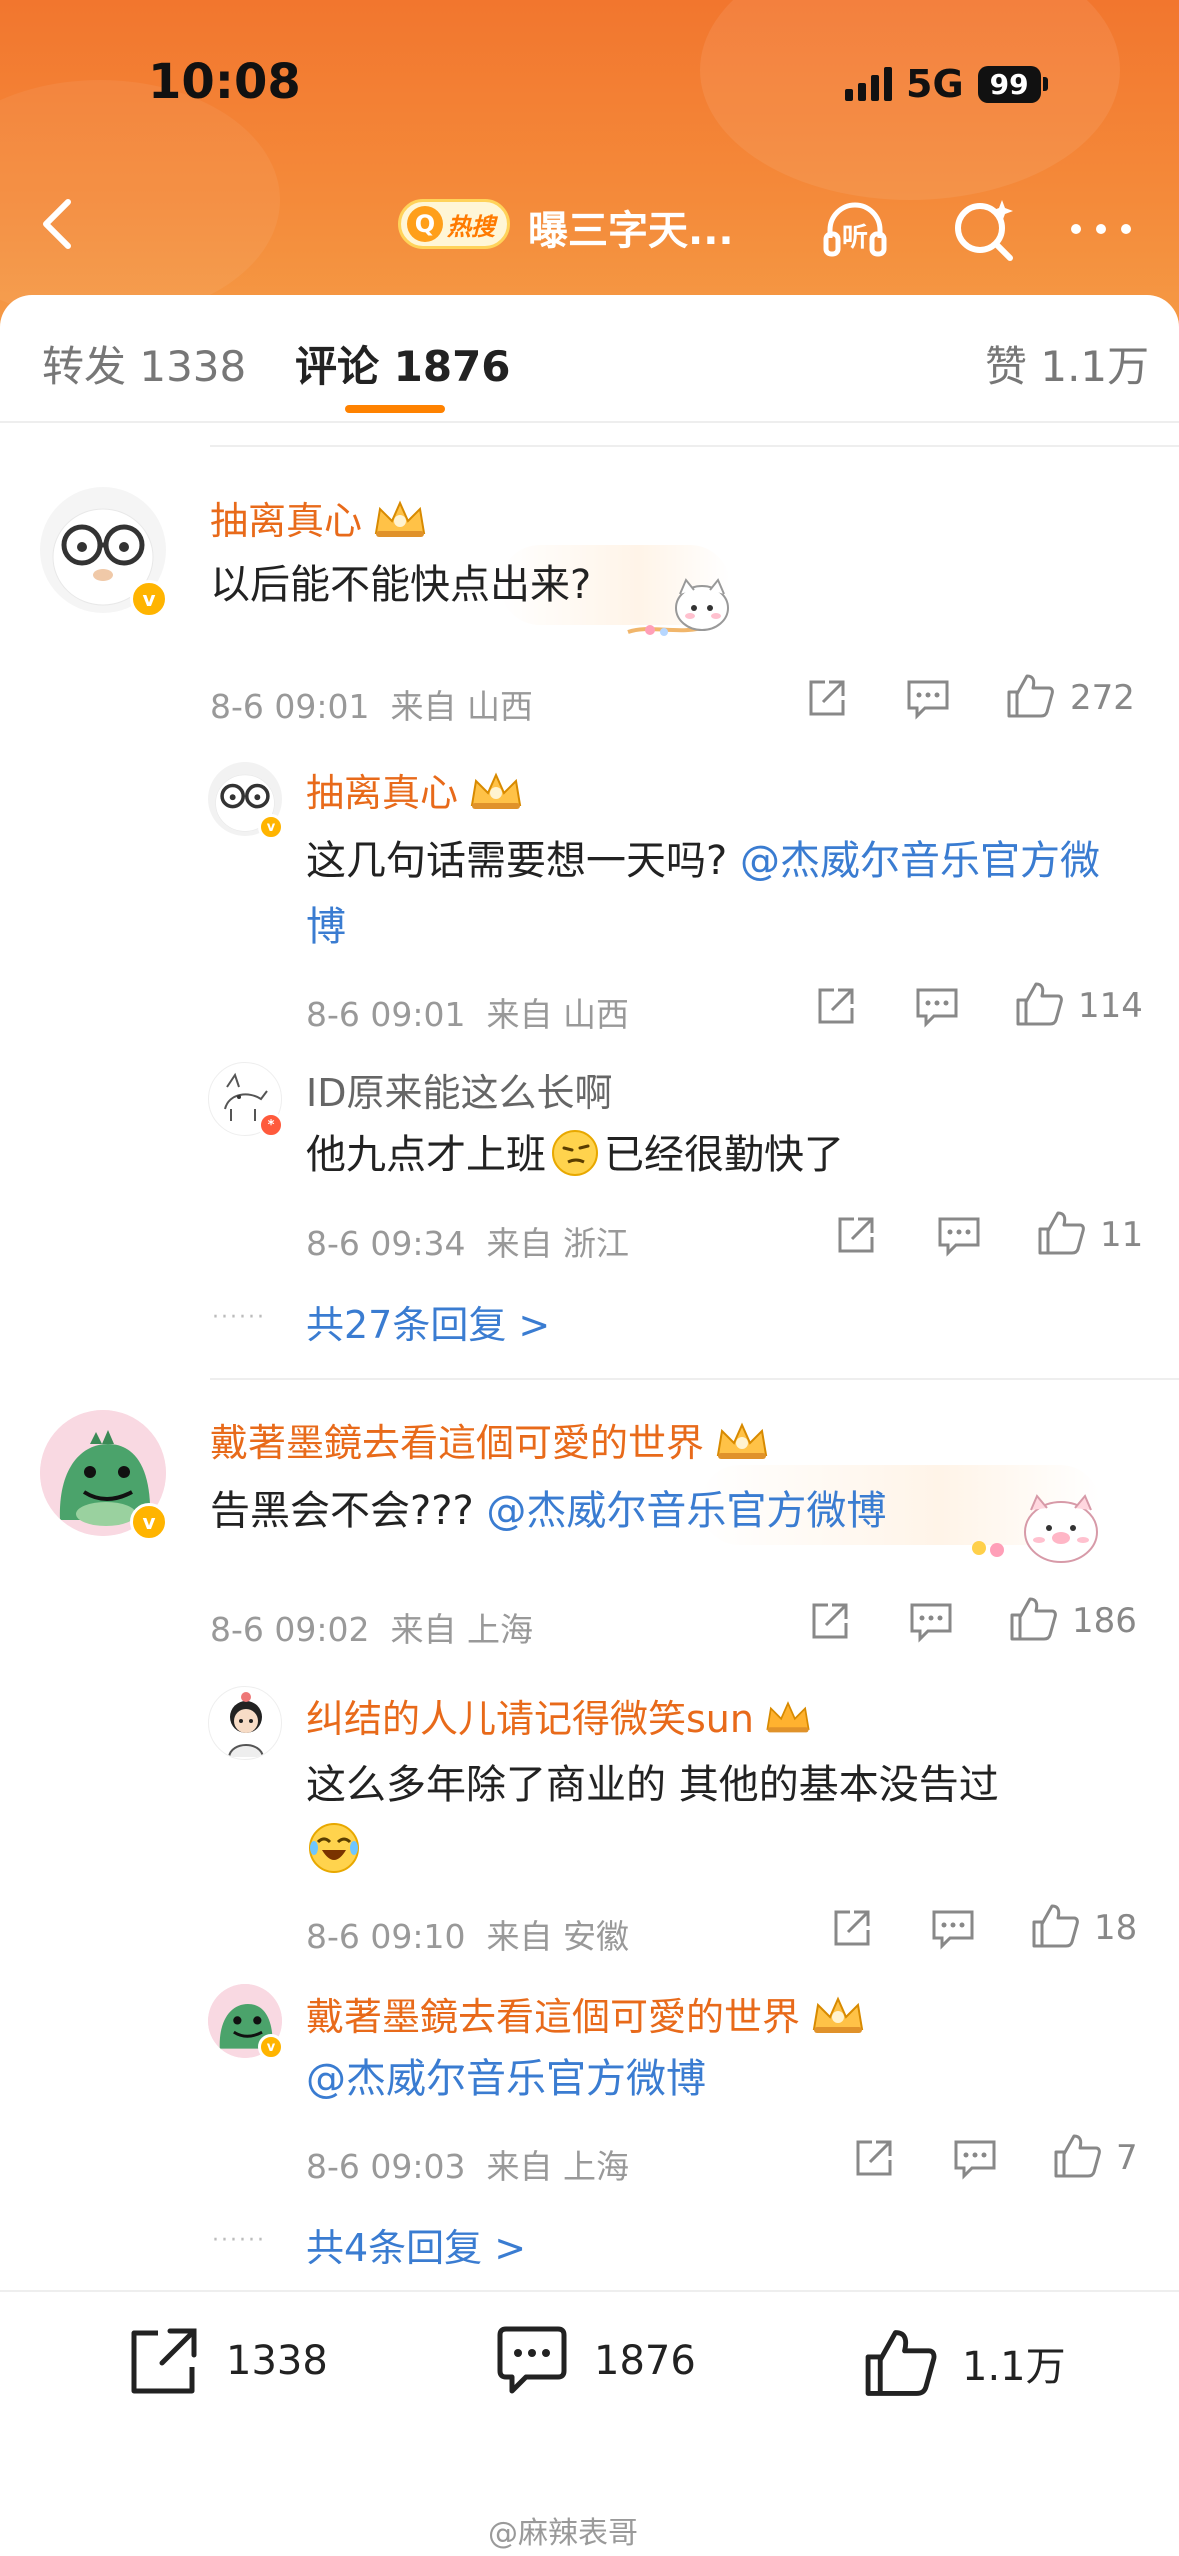 This screenshot has height=2556, width=1179. What do you see at coordinates (490, 1441) in the screenshot?
I see `comment-username: 戴著墨鏡去看這個可愛的世界` at bounding box center [490, 1441].